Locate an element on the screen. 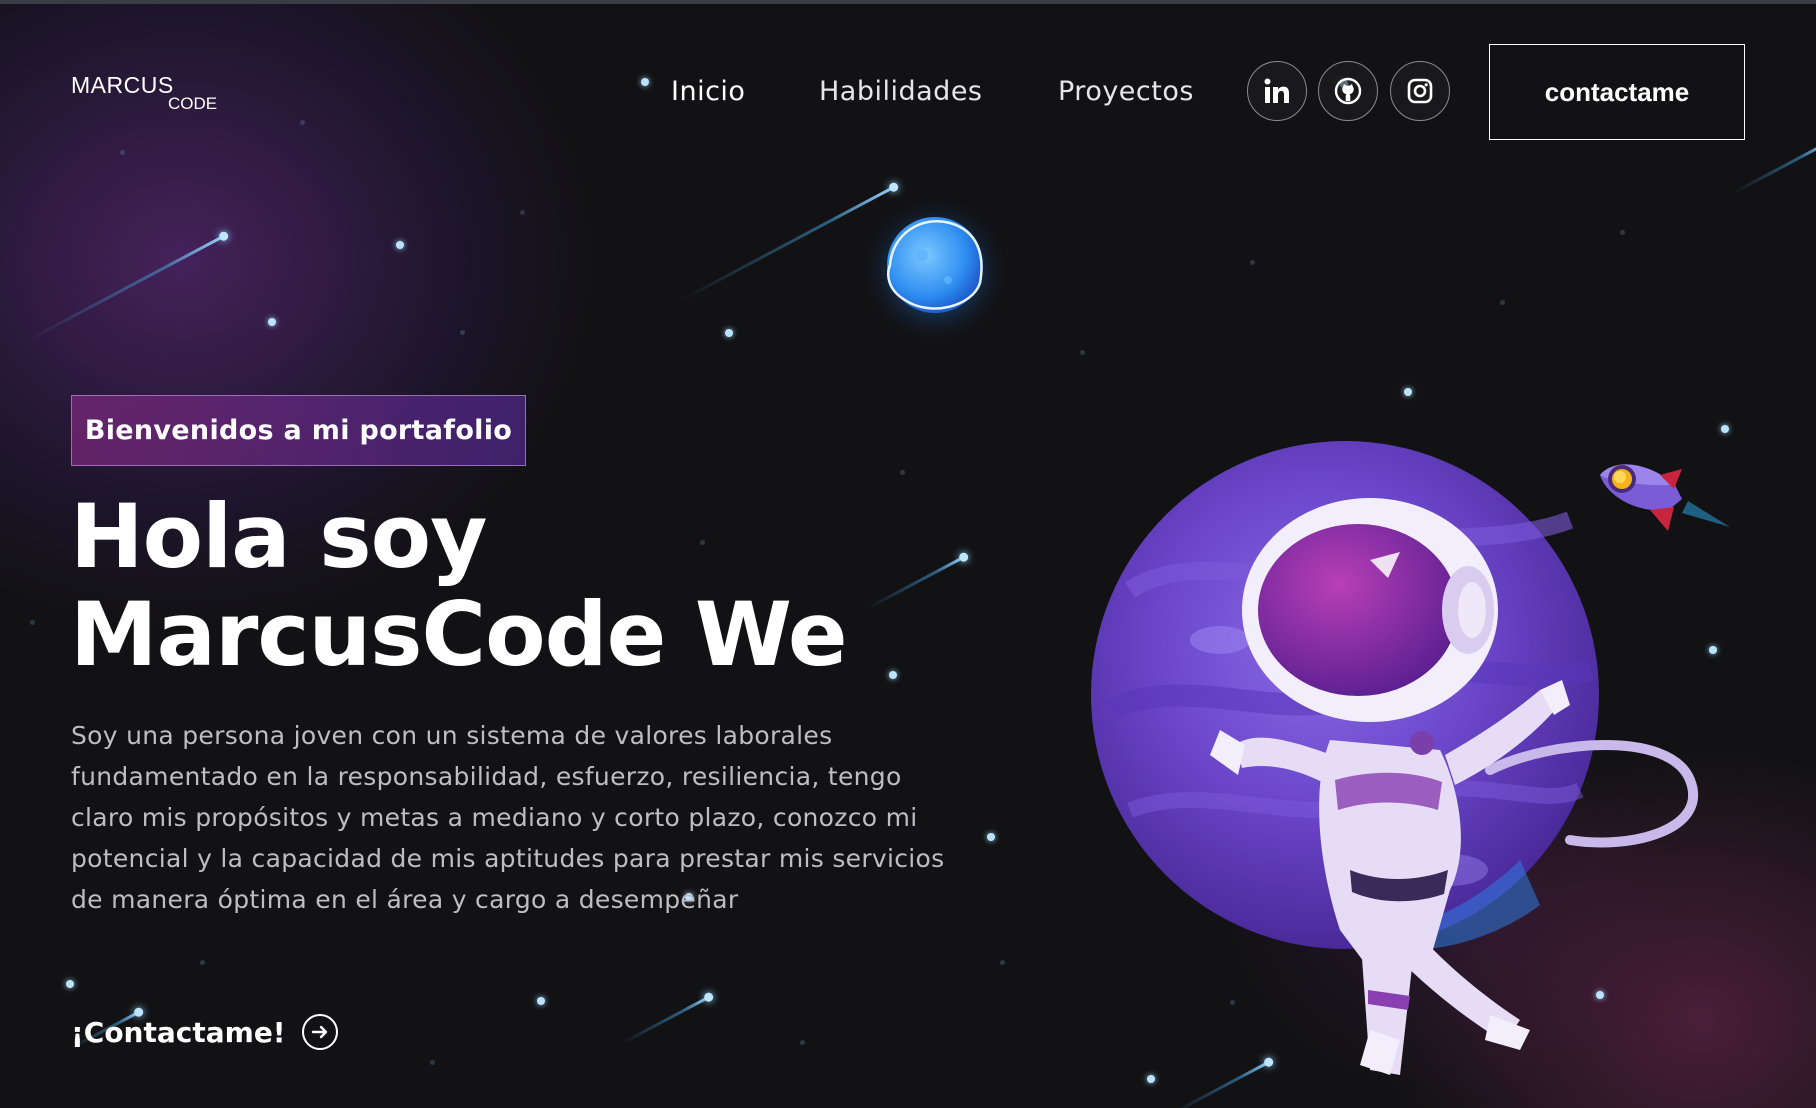 The width and height of the screenshot is (1816, 1108). arrow-right-circle-icon is located at coordinates (319, 1032).